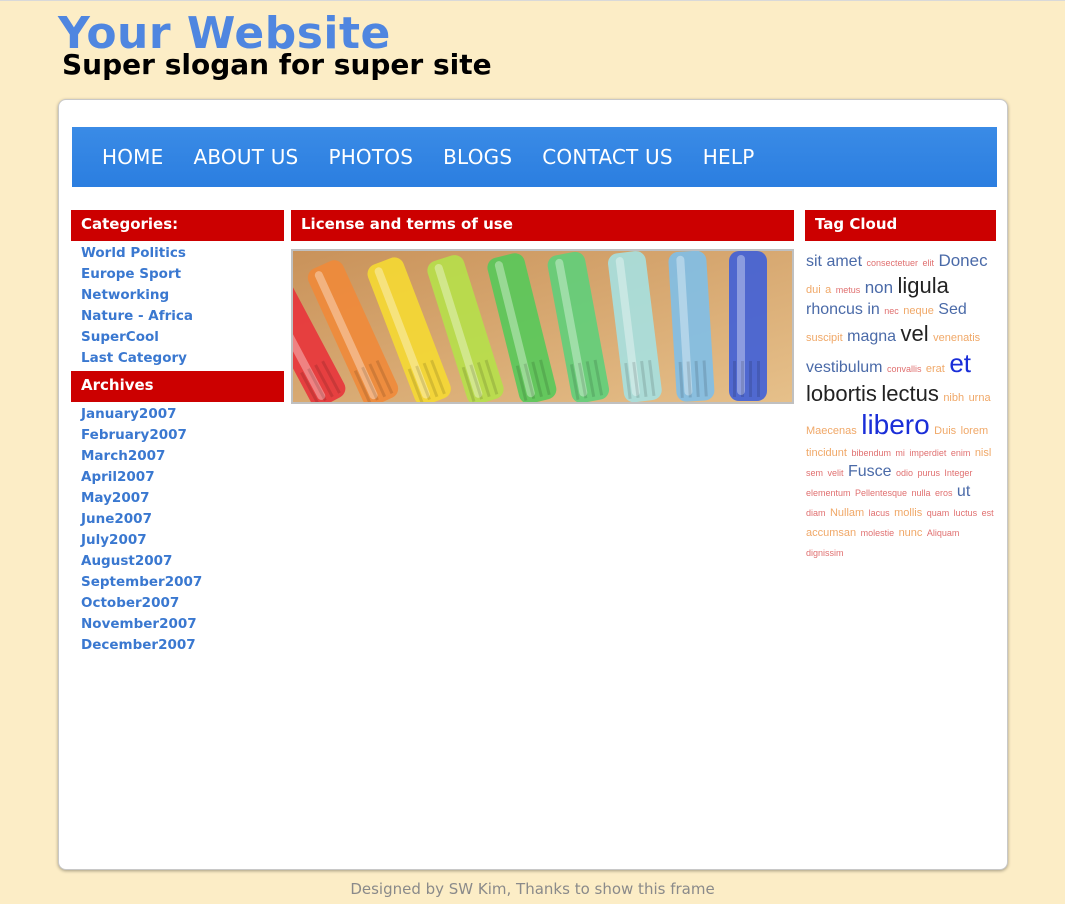  Describe the element at coordinates (961, 453) in the screenshot. I see `tag-link: enim` at that location.